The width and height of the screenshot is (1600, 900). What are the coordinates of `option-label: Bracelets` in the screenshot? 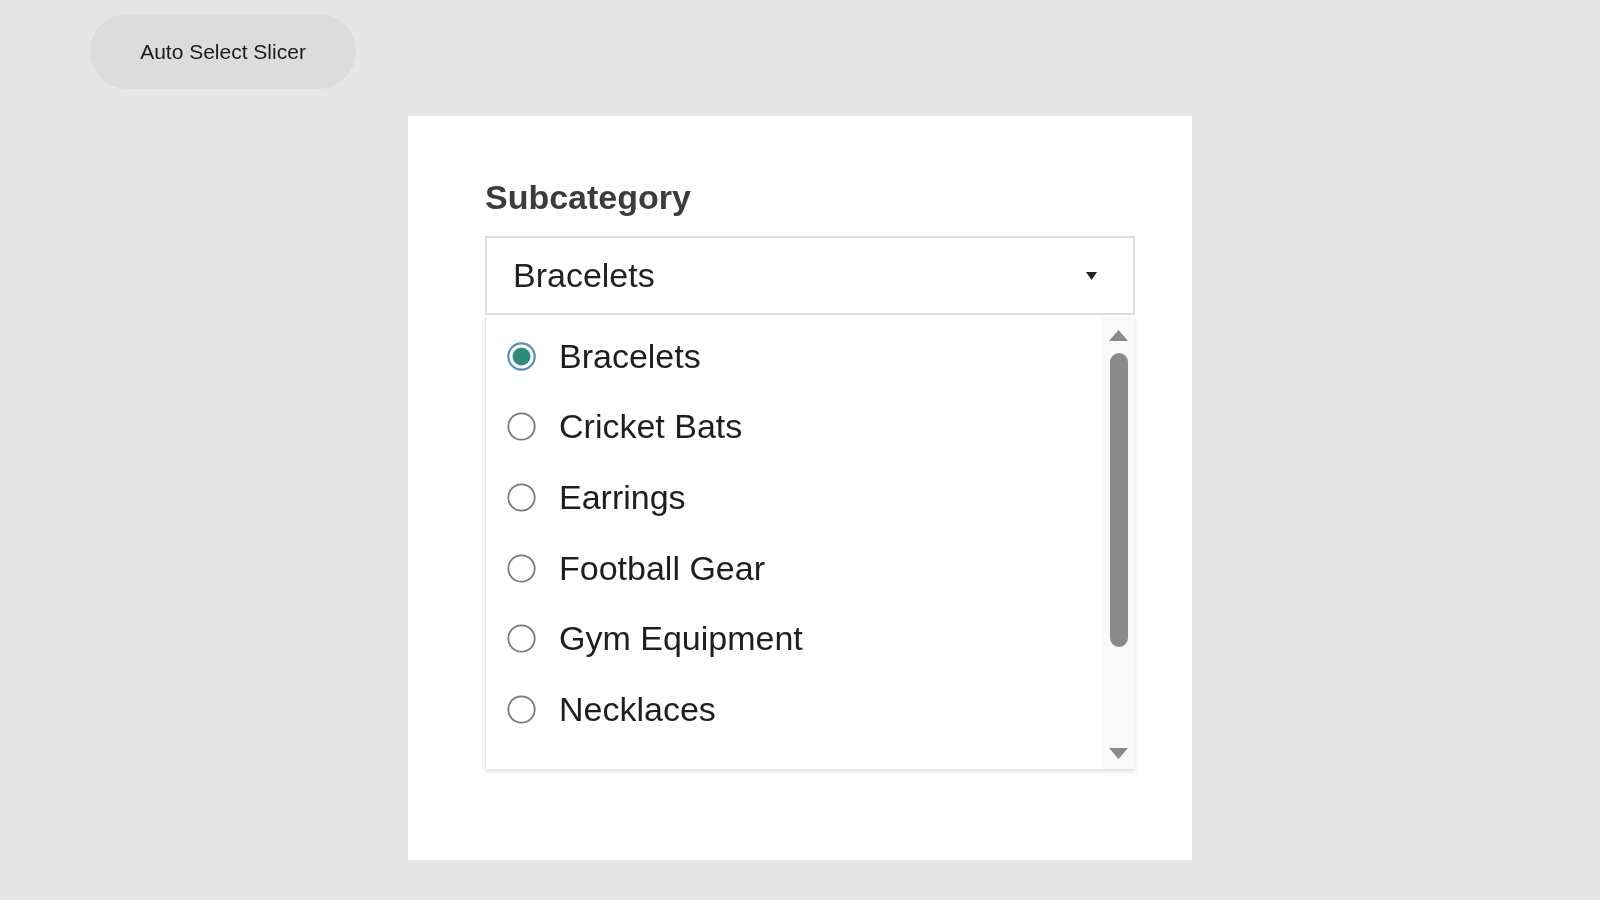 It's located at (630, 356).